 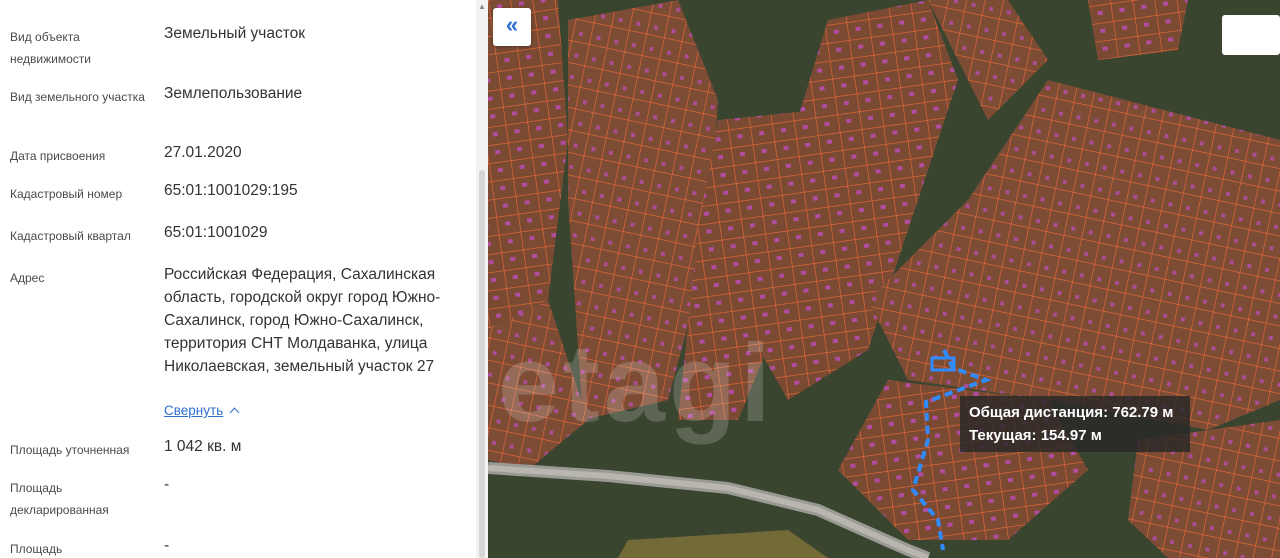 I want to click on label-cadastral-number: Кадастровый номер, so click(x=66, y=194).